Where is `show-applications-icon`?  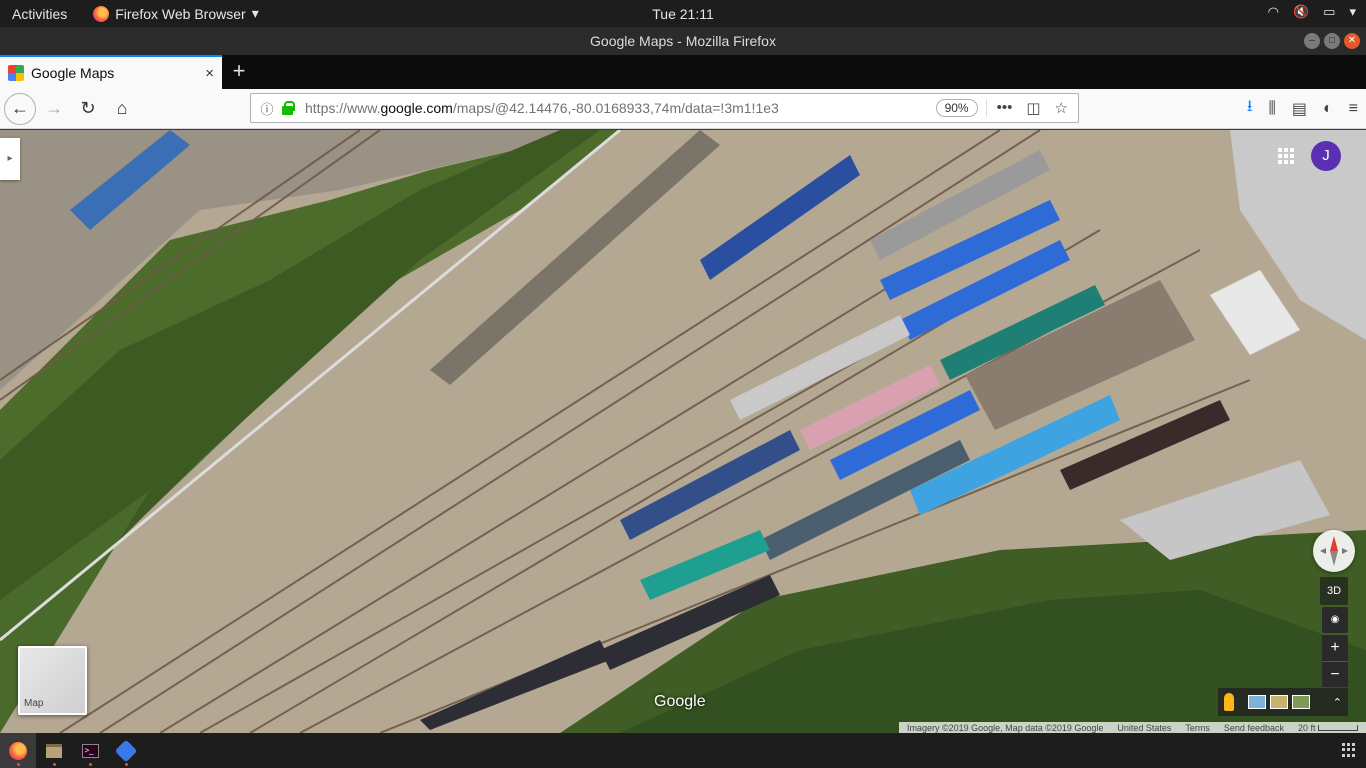
show-applications-icon is located at coordinates (1349, 750).